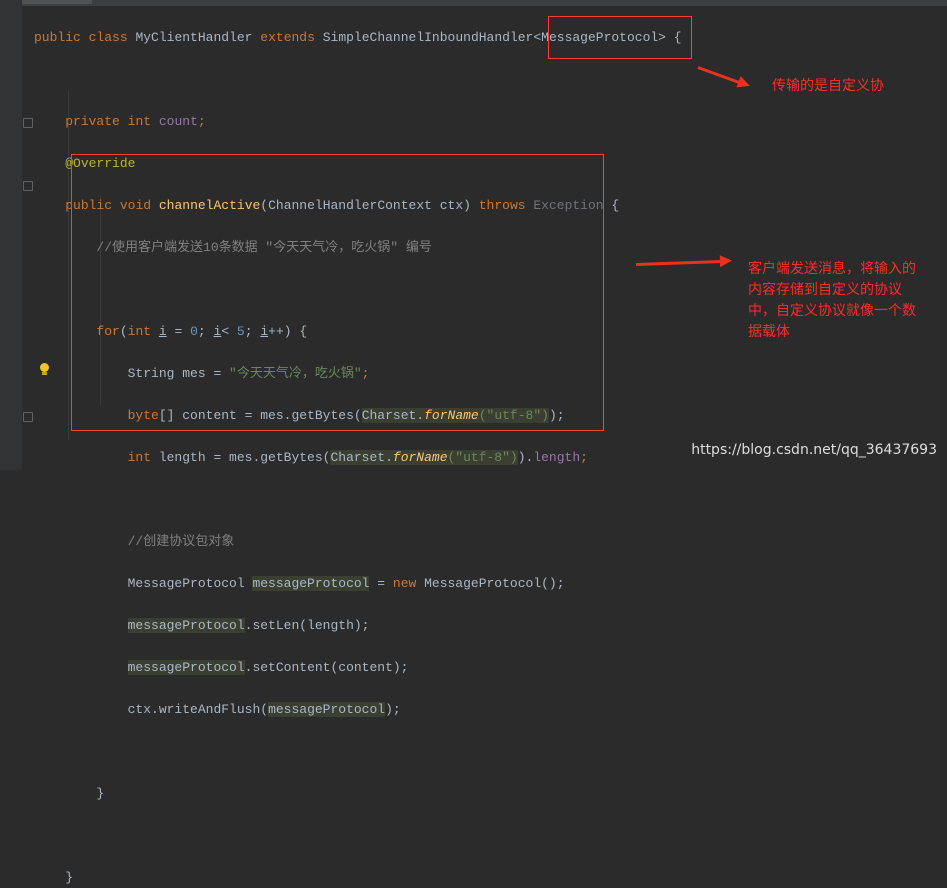 The width and height of the screenshot is (947, 888). I want to click on code-line-close-method: }, so click(69, 877).